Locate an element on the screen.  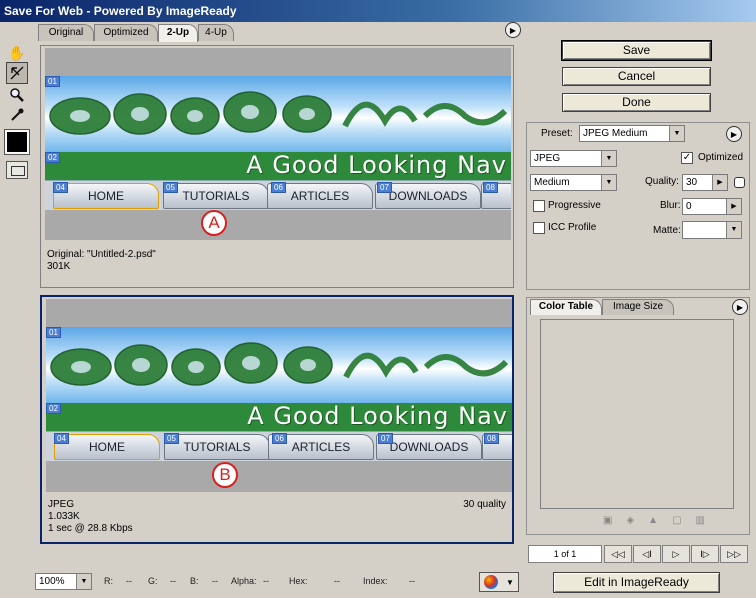
web-snap-icon: ◈ is located at coordinates (630, 522).